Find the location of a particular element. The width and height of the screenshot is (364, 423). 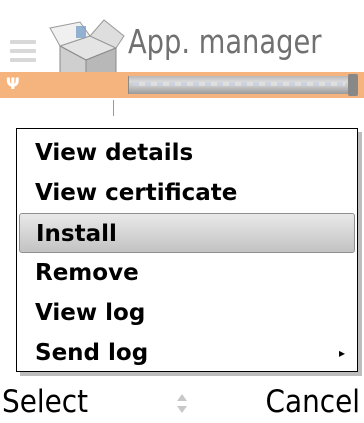

menu-item-view-log: View log is located at coordinates (187, 313).